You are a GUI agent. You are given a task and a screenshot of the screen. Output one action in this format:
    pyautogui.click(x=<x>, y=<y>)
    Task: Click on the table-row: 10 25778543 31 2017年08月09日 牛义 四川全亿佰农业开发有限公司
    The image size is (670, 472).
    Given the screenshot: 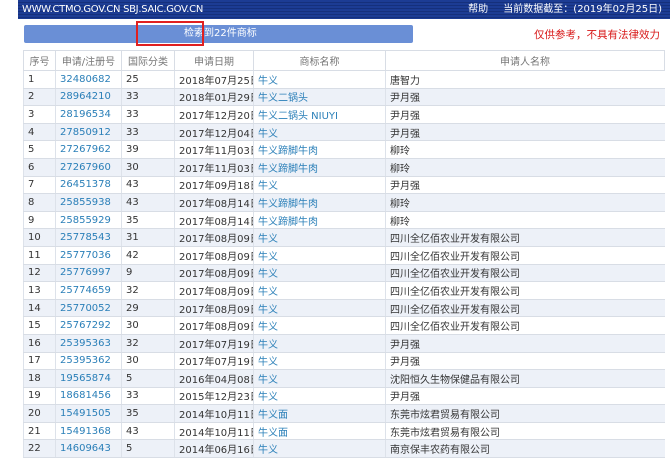 What is the action you would take?
    pyautogui.click(x=344, y=237)
    